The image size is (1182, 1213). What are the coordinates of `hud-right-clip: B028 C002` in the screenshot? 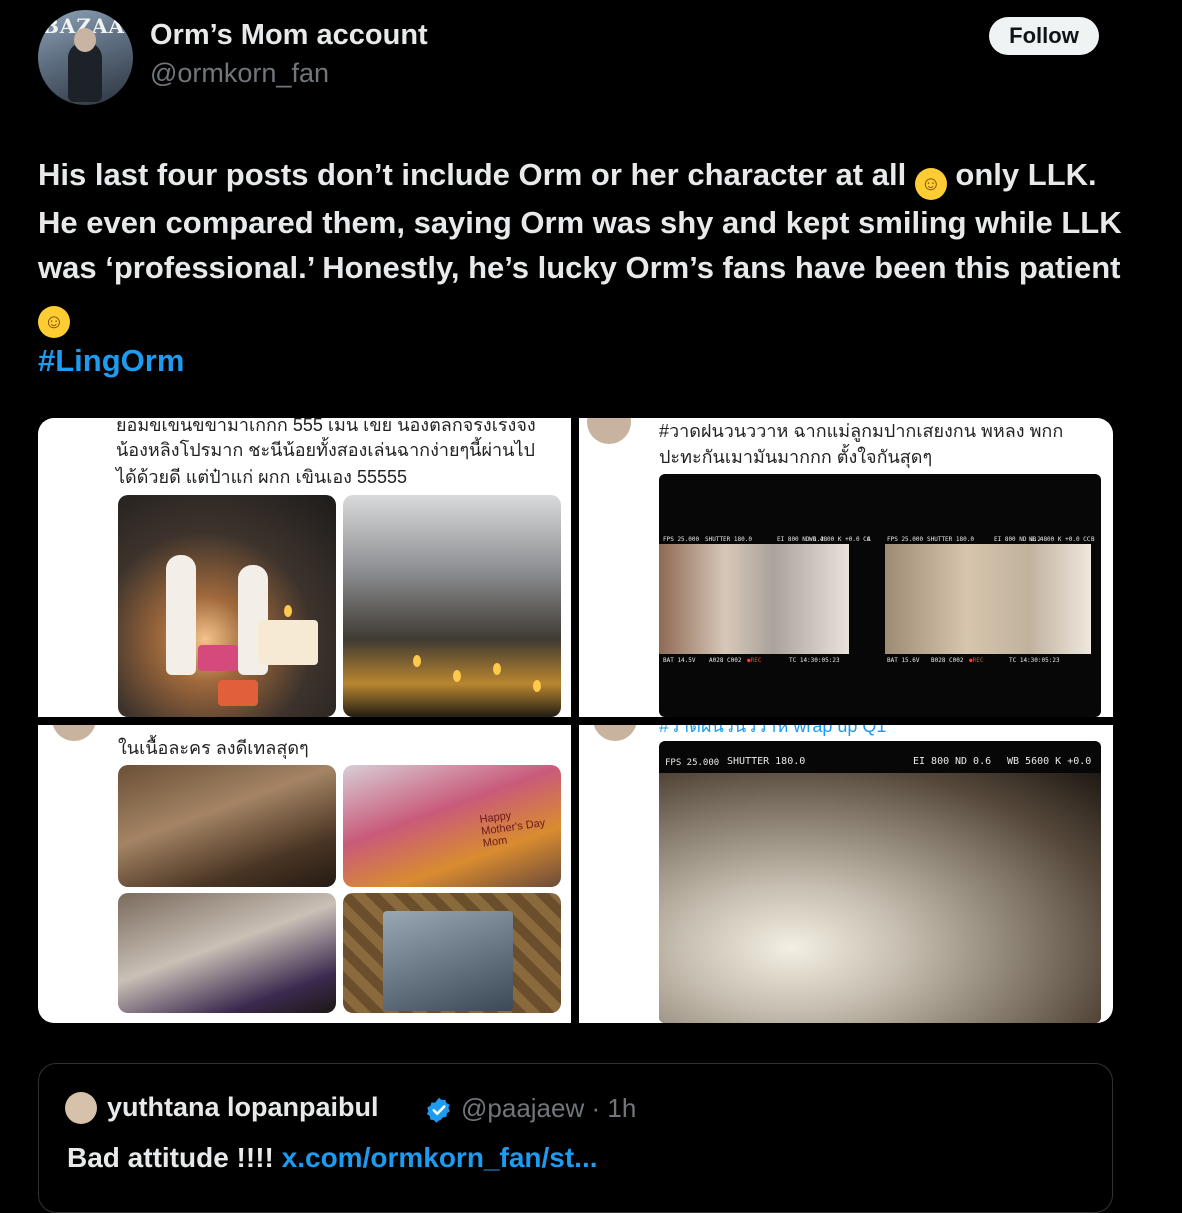 It's located at (947, 660).